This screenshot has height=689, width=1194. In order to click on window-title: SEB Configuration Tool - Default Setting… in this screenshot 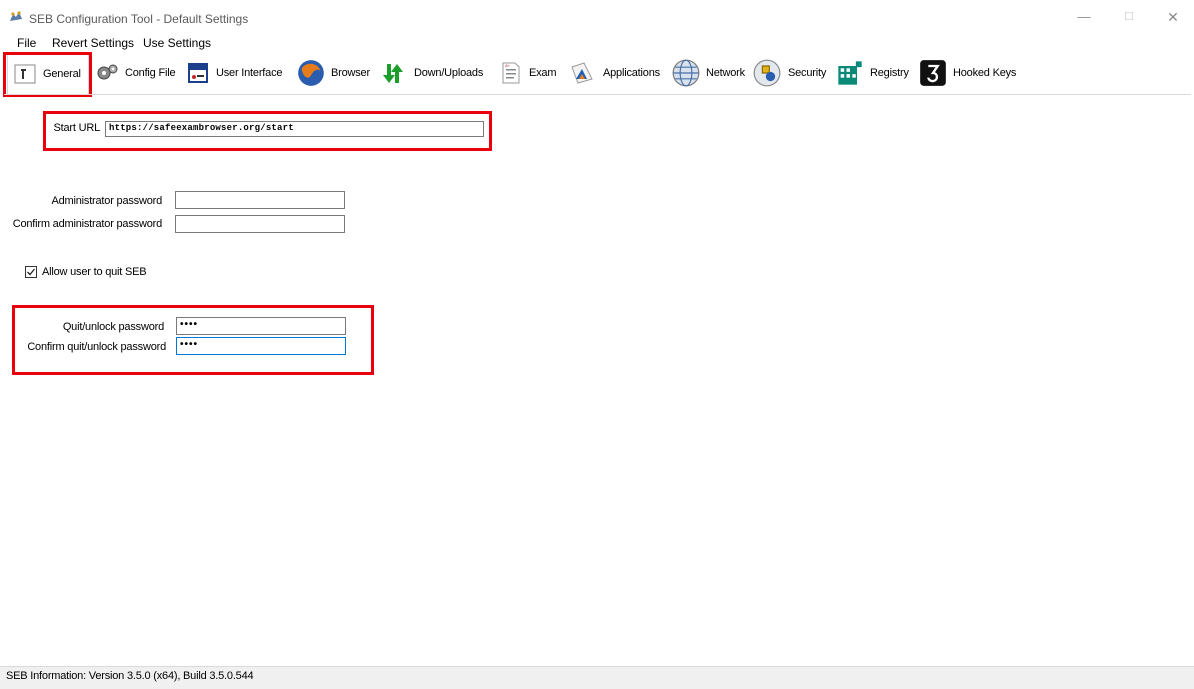, I will do `click(139, 19)`.